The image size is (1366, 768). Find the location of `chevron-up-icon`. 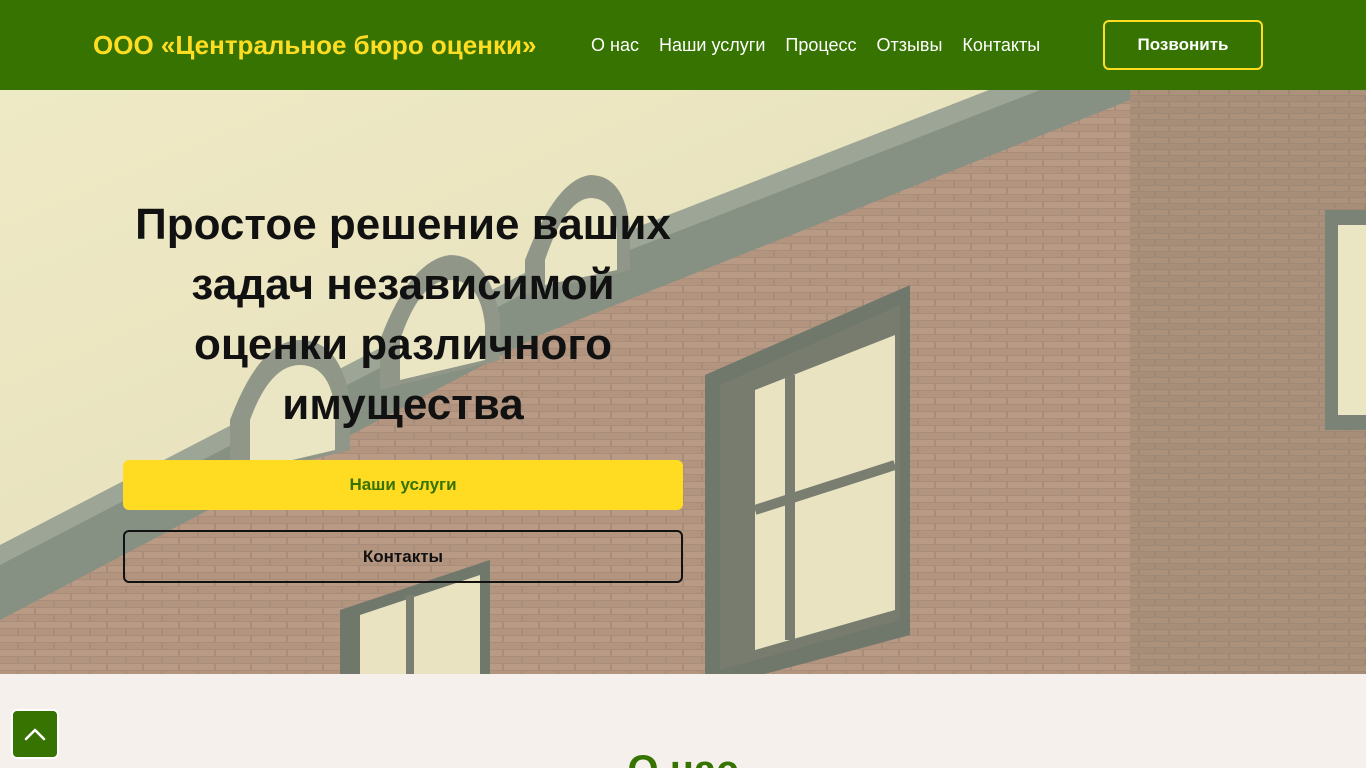

chevron-up-icon is located at coordinates (35, 734).